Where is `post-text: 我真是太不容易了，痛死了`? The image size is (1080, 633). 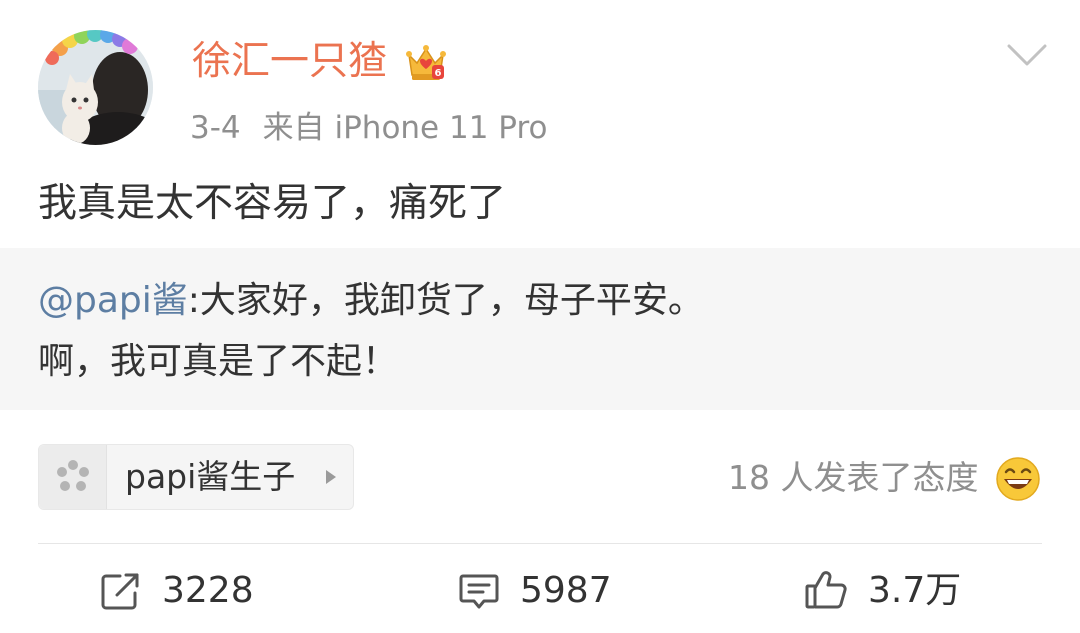
post-text: 我真是太不容易了，痛死了 is located at coordinates (272, 203).